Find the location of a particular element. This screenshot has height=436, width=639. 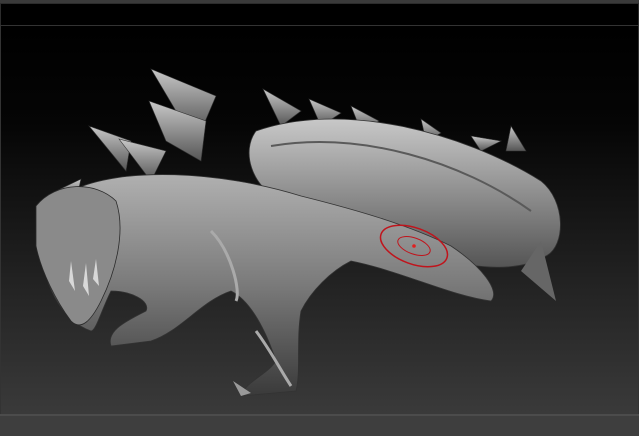

toolbar-strip is located at coordinates (319, 14).